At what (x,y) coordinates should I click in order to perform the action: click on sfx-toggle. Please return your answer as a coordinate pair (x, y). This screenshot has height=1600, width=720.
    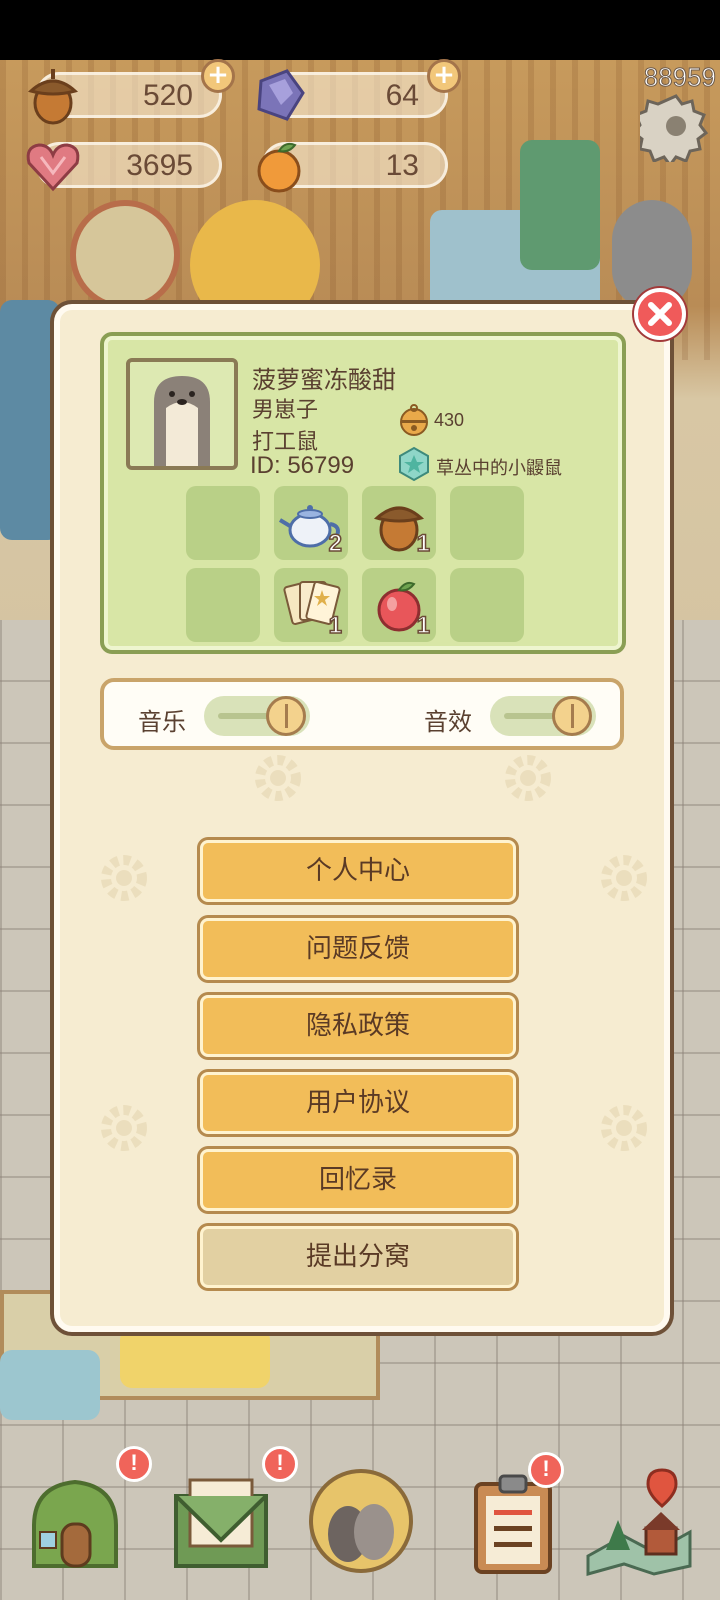
    Looking at the image, I should click on (543, 716).